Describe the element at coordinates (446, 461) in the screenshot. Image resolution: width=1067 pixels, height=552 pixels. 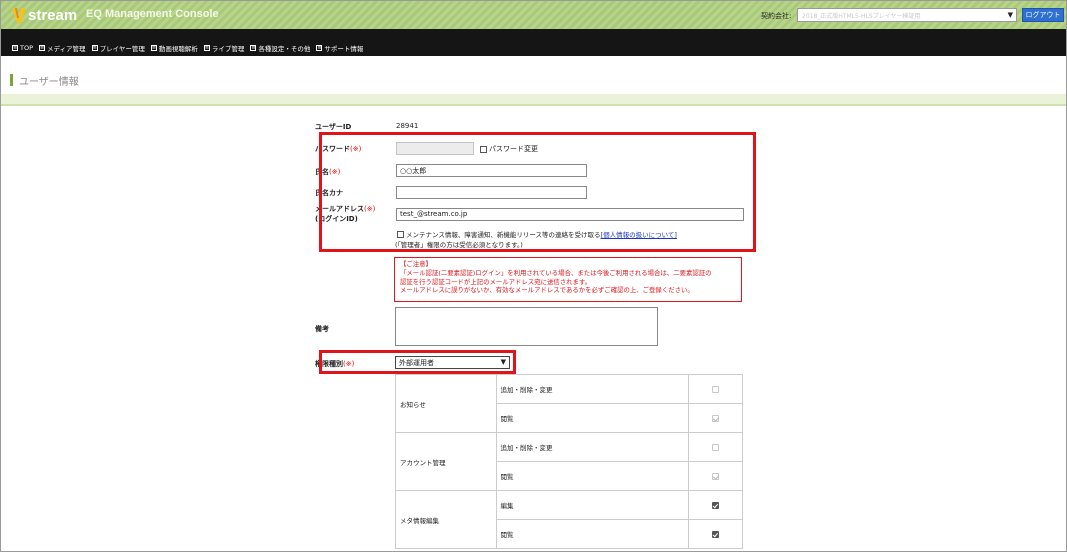
I see `permission-category: アカウント管理` at that location.